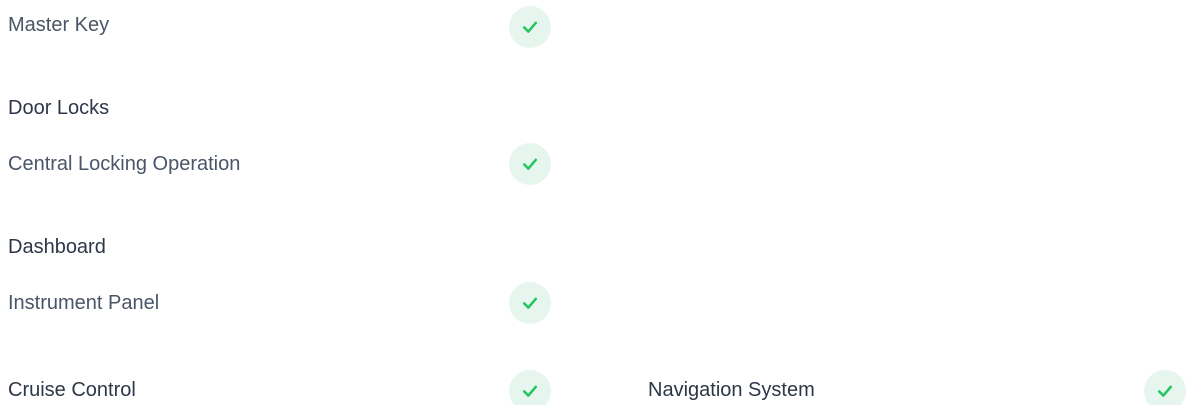 This screenshot has height=405, width=1199. Describe the element at coordinates (72, 390) in the screenshot. I see `item-label-cruise-control: Cruise Control` at that location.